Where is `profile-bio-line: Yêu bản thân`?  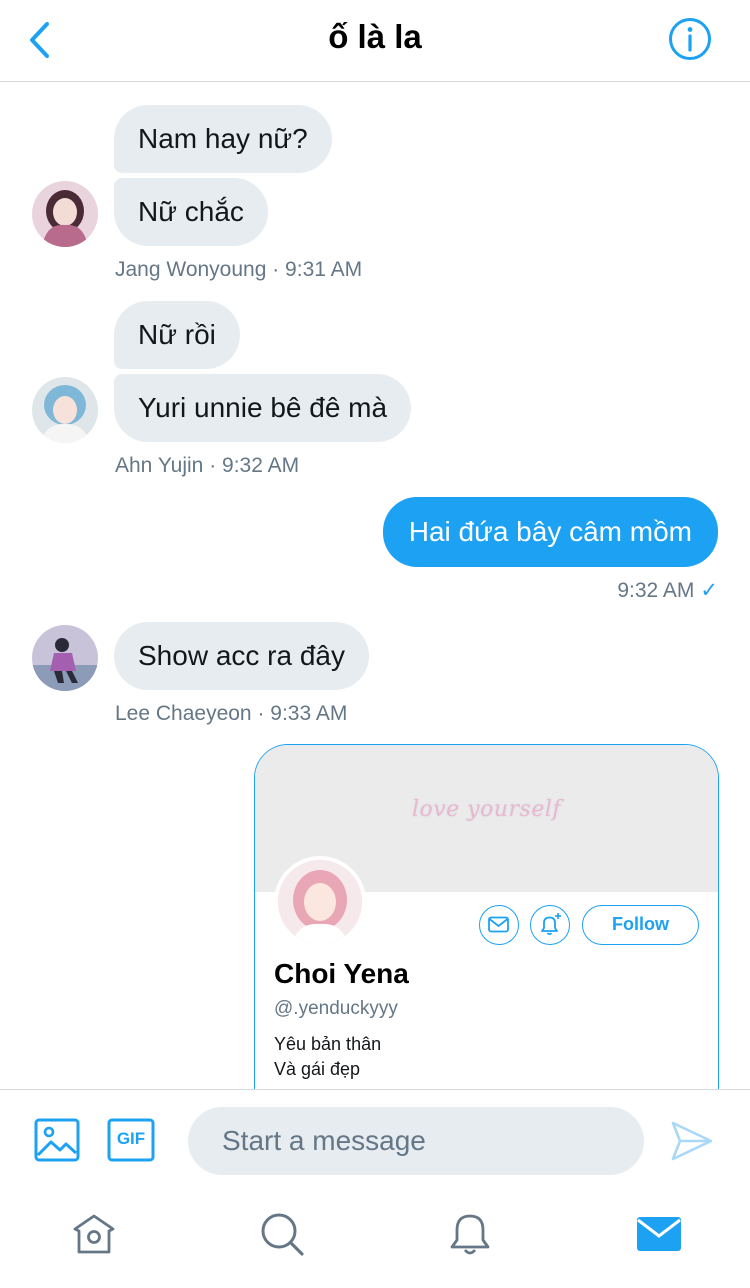
profile-bio-line: Yêu bản thân is located at coordinates (328, 1044).